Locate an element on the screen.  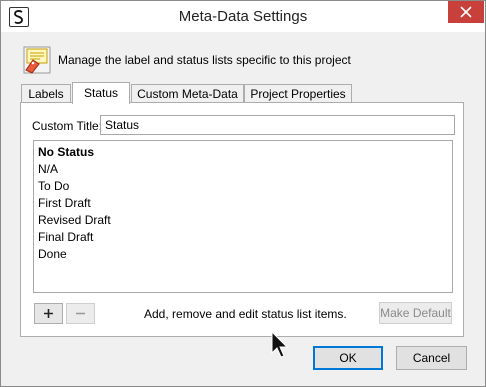
close-icon is located at coordinates (466, 12).